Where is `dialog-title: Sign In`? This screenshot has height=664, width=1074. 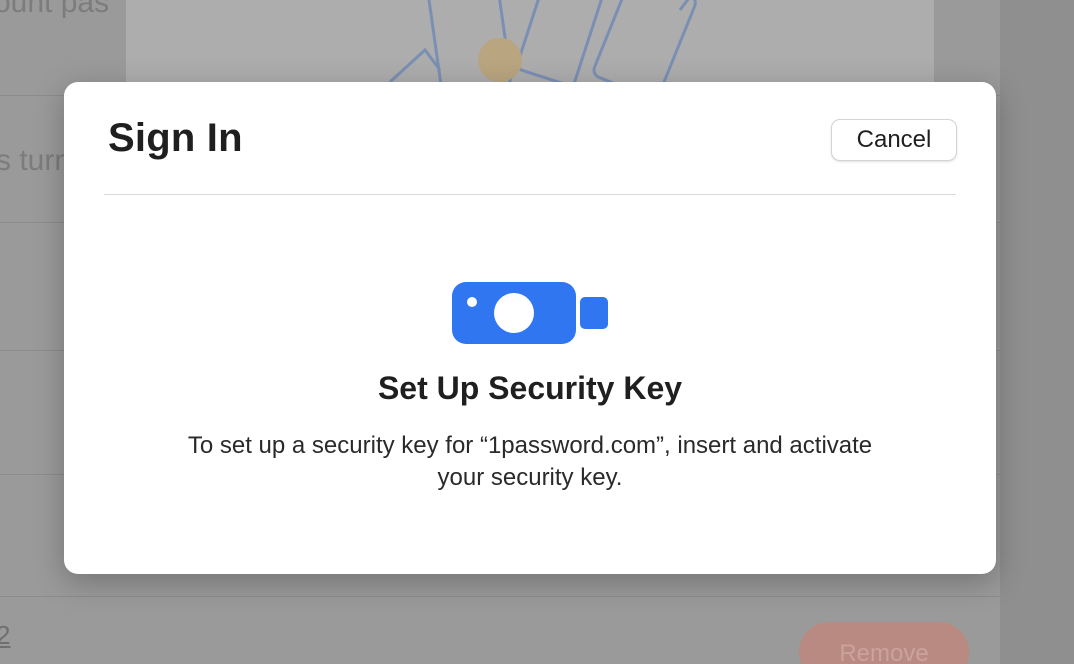
dialog-title: Sign In is located at coordinates (175, 138).